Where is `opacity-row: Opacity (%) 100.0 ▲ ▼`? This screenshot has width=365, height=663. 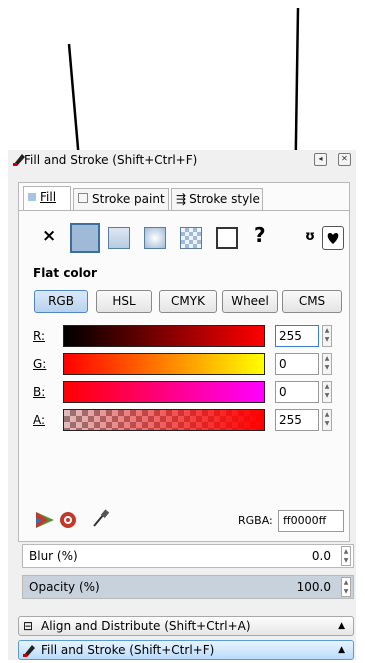 opacity-row: Opacity (%) 100.0 ▲ ▼ is located at coordinates (188, 587).